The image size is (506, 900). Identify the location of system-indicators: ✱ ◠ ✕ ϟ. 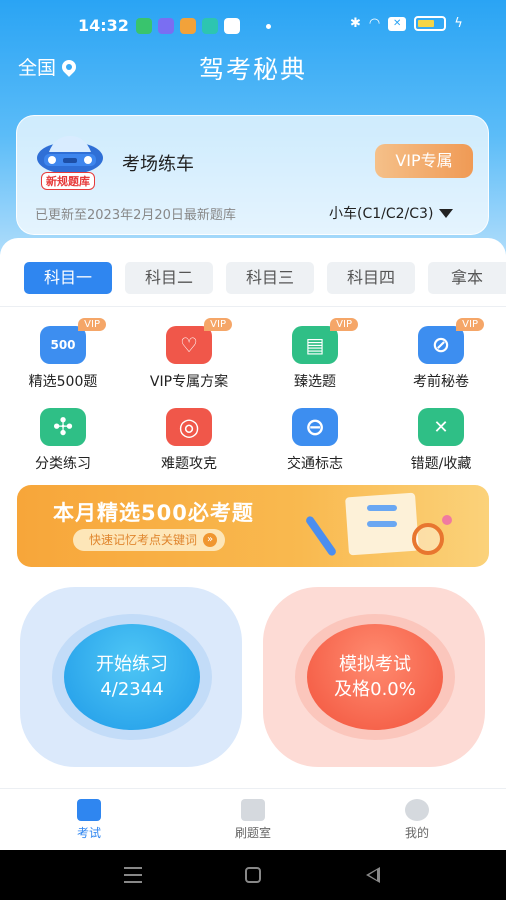
(406, 23).